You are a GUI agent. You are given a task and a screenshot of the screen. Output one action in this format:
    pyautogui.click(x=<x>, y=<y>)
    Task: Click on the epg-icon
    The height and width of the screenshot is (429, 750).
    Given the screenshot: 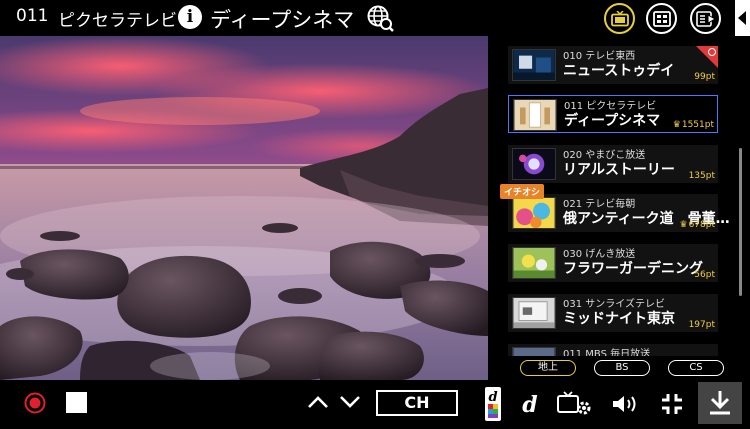 What is the action you would take?
    pyautogui.click(x=661, y=18)
    